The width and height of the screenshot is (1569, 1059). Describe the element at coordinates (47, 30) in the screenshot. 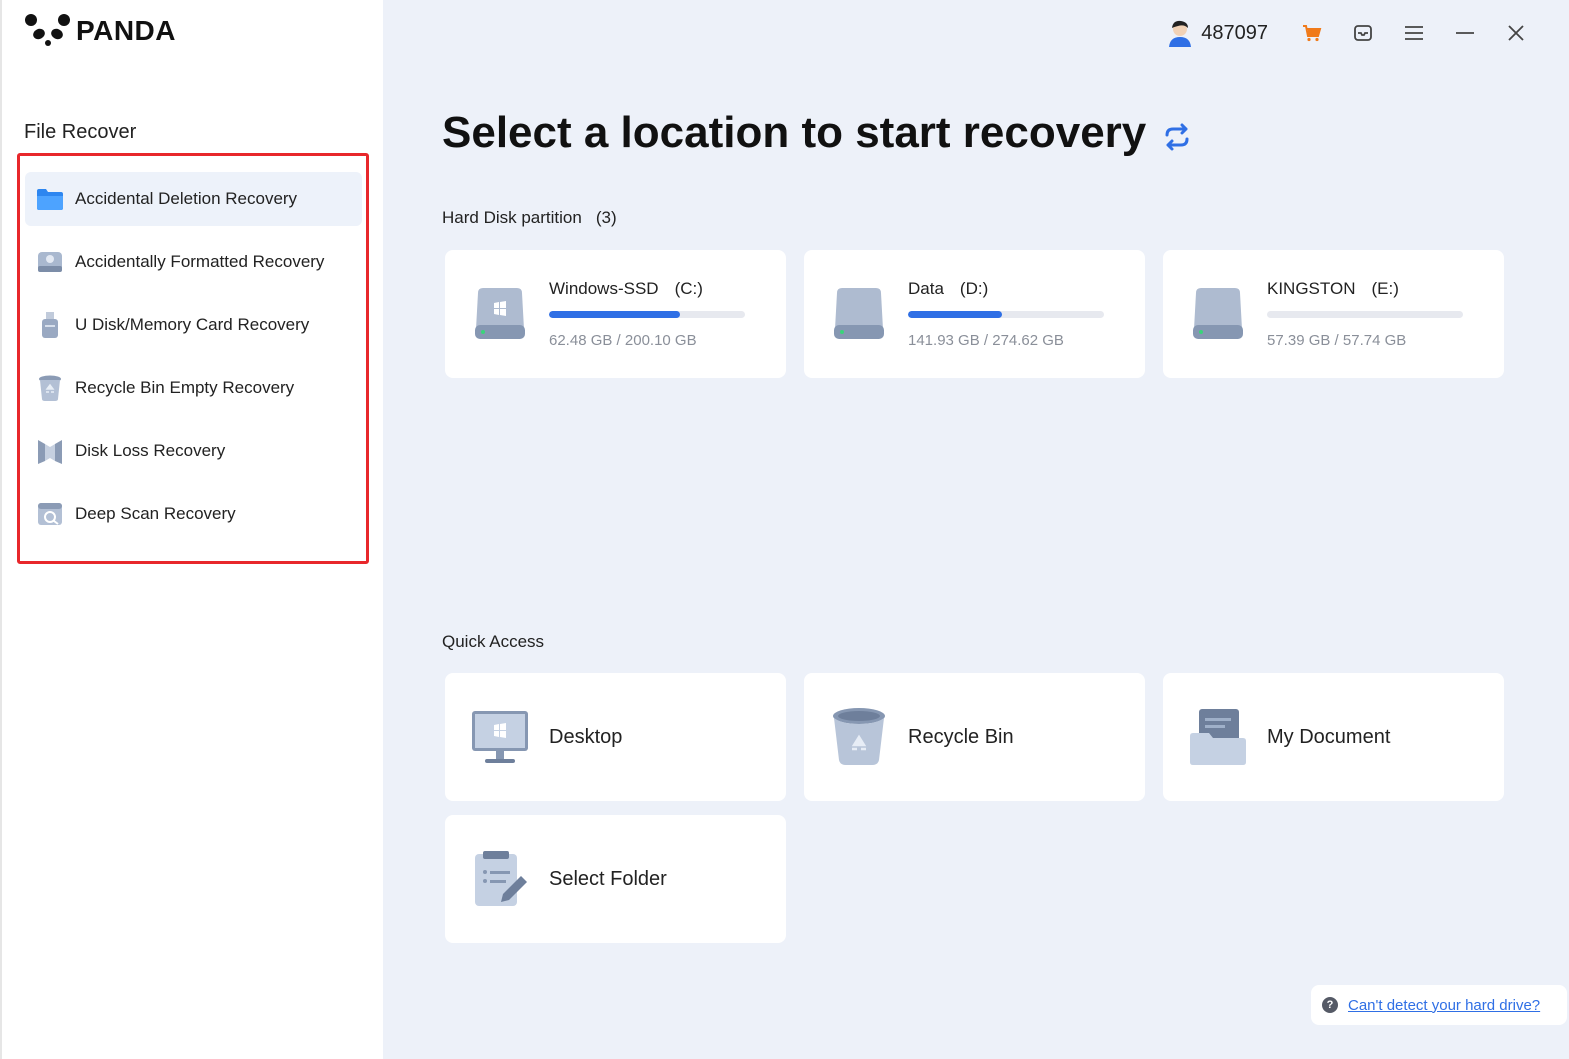

I see `panda-logo-icon` at that location.